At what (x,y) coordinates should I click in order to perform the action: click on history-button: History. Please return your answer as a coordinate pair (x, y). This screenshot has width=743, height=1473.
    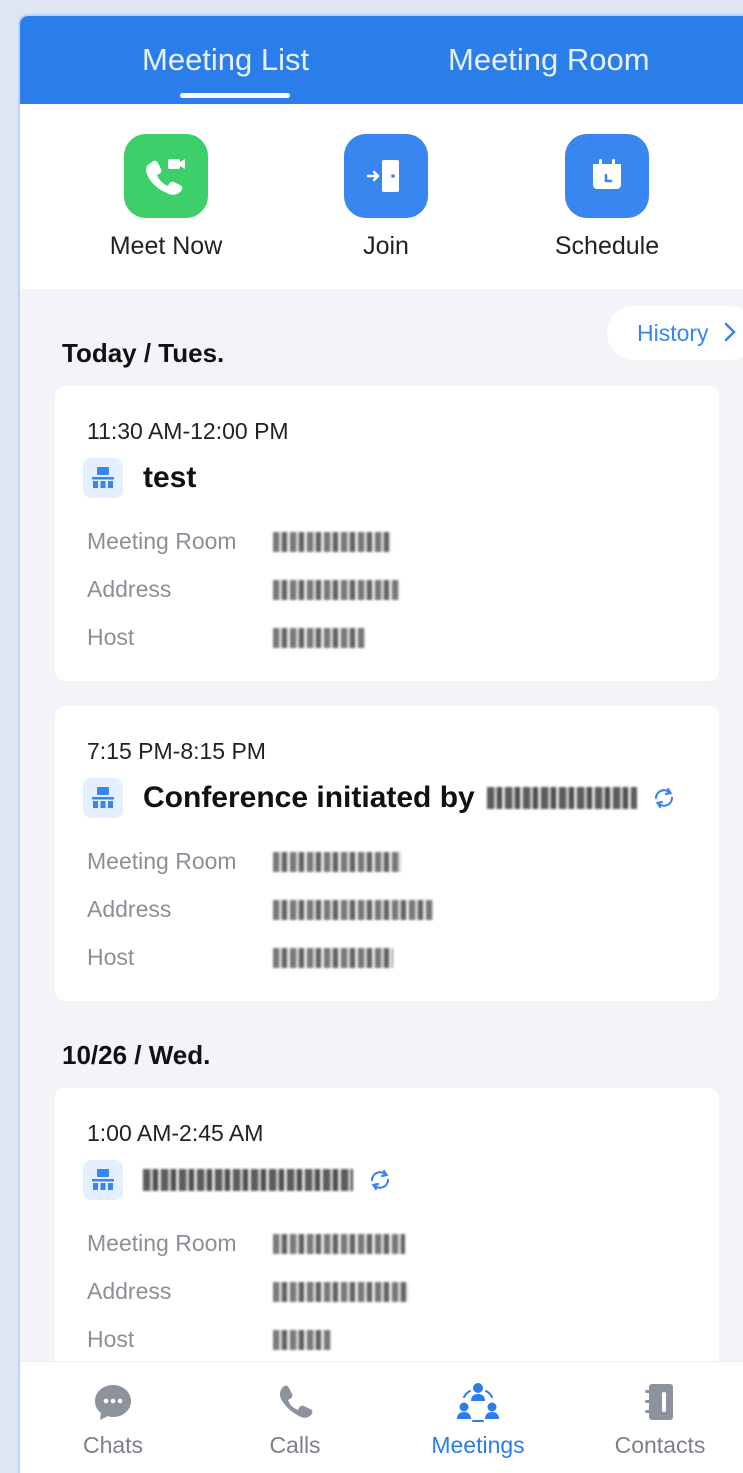
    Looking at the image, I should click on (675, 333).